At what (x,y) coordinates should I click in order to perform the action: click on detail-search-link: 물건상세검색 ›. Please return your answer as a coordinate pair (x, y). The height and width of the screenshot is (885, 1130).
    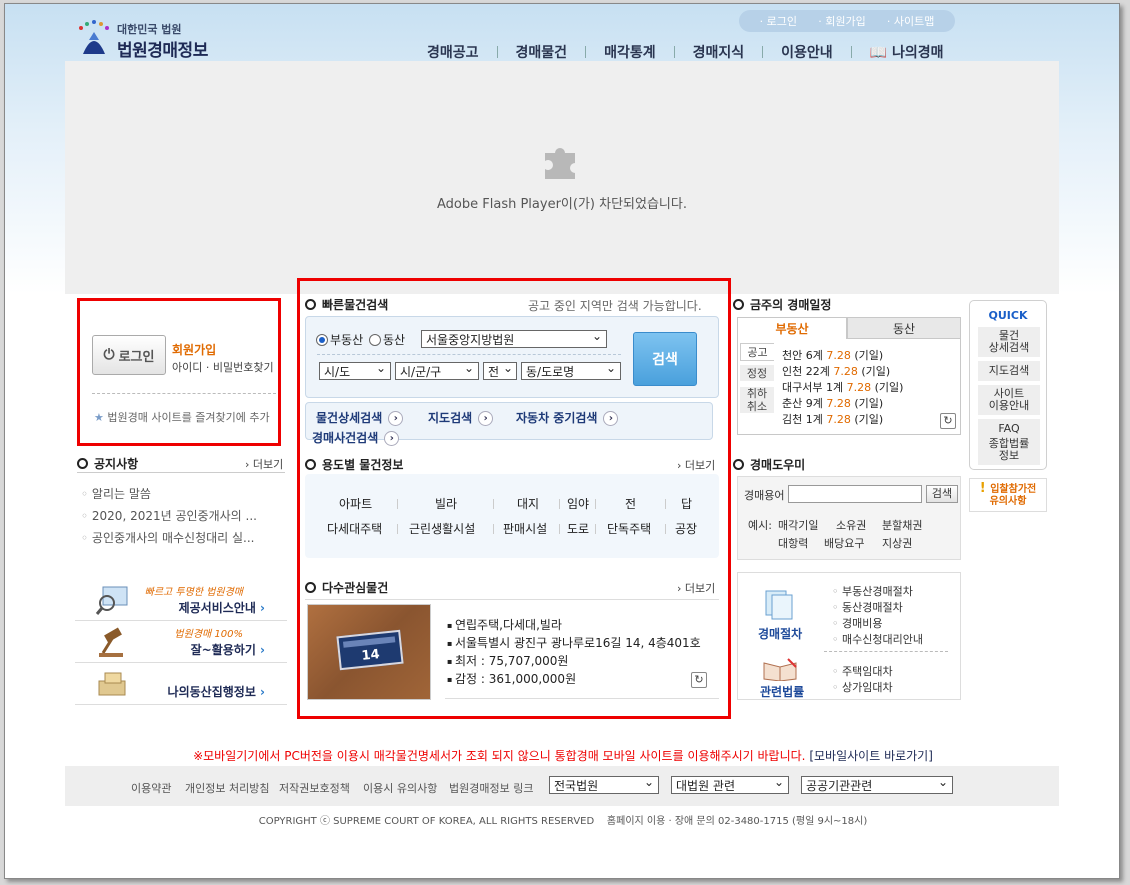
    Looking at the image, I should click on (360, 417).